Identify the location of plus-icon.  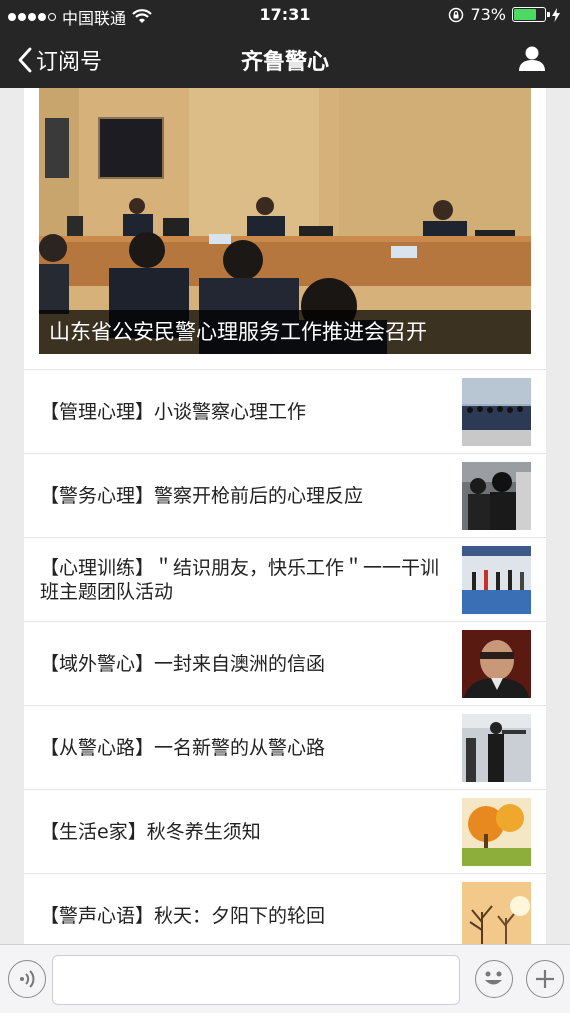
(545, 979).